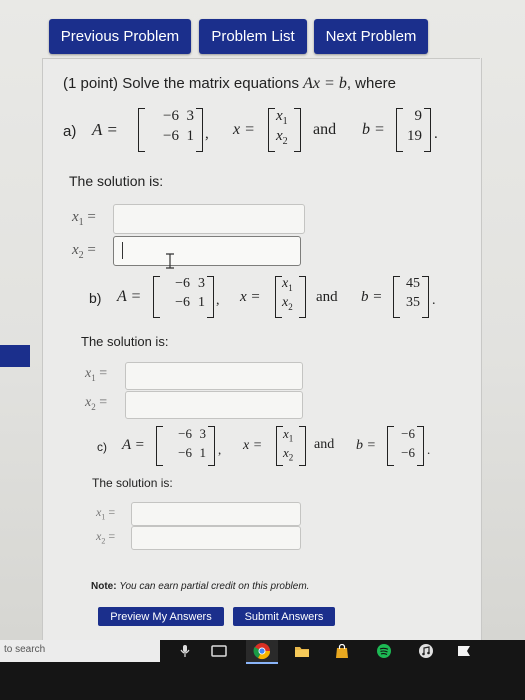 This screenshot has width=525, height=700. Describe the element at coordinates (327, 297) in the screenshot. I see `part-b-and: and` at that location.